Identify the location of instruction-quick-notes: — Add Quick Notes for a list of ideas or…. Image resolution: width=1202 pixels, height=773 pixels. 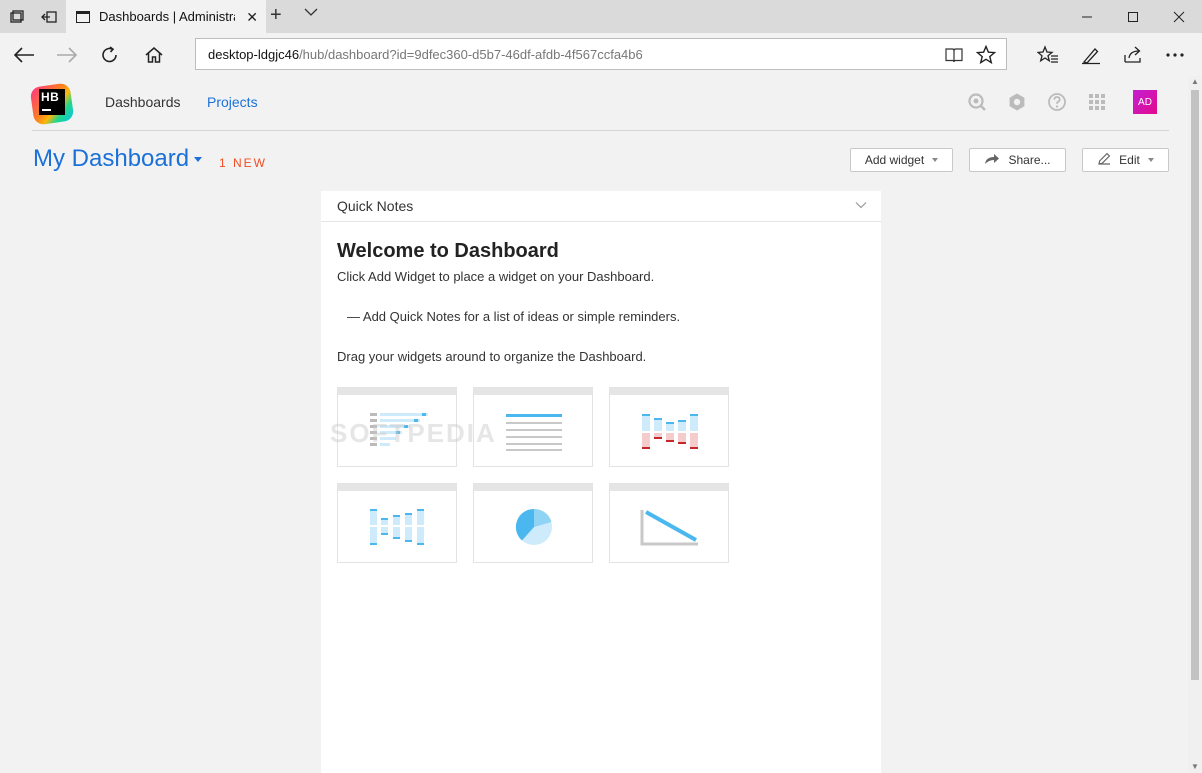
(514, 316).